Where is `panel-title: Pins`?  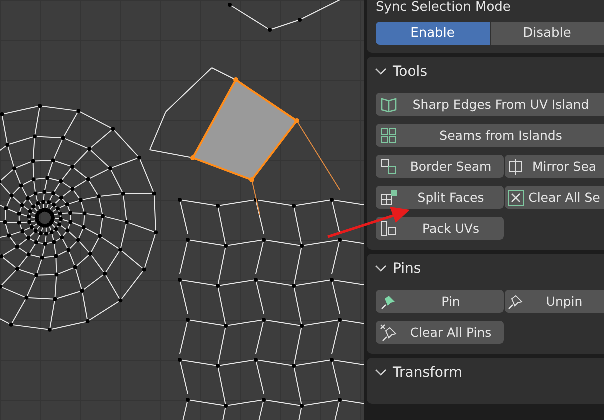
panel-title: Pins is located at coordinates (407, 269).